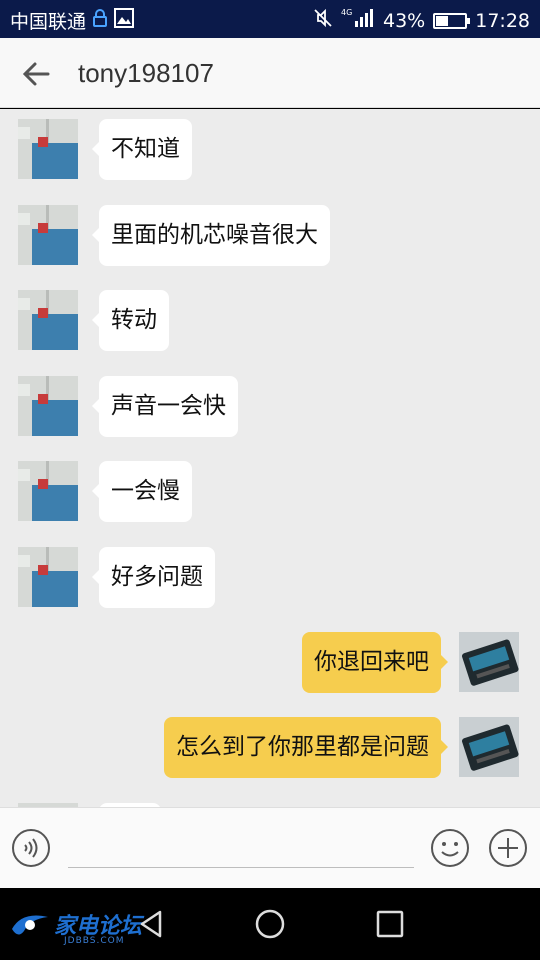  What do you see at coordinates (306, 747) in the screenshot?
I see `outgoing-message-bubble: 怎么到了你那里都是问题` at bounding box center [306, 747].